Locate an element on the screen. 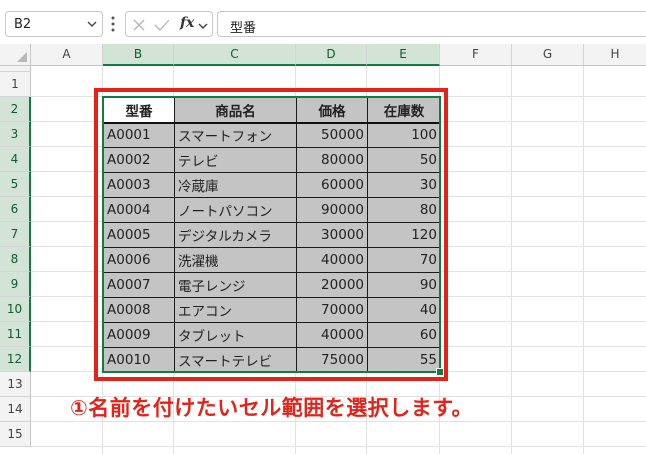 The height and width of the screenshot is (454, 646). table-row: A0009 タブレット 40000 60 is located at coordinates (272, 335).